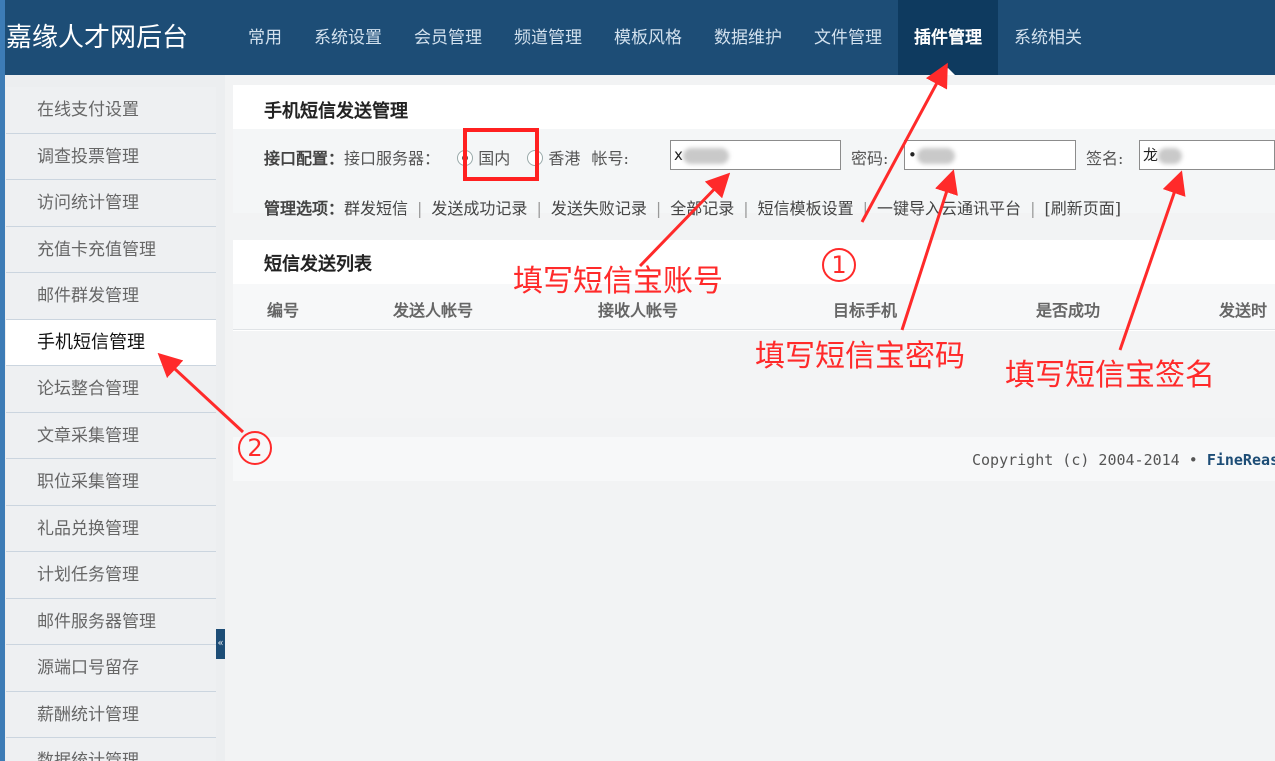 The width and height of the screenshot is (1275, 761). I want to click on interface-config-row: 接口配置：接口服务器： 国内 香港 帐号:, so click(446, 157).